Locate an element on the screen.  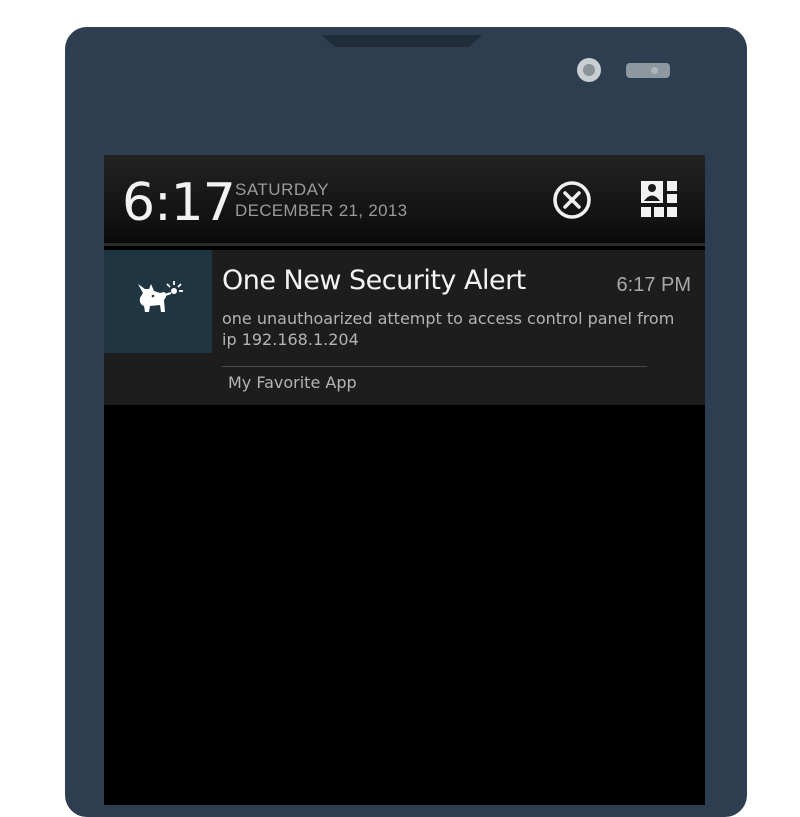
app-icon-container is located at coordinates (158, 301).